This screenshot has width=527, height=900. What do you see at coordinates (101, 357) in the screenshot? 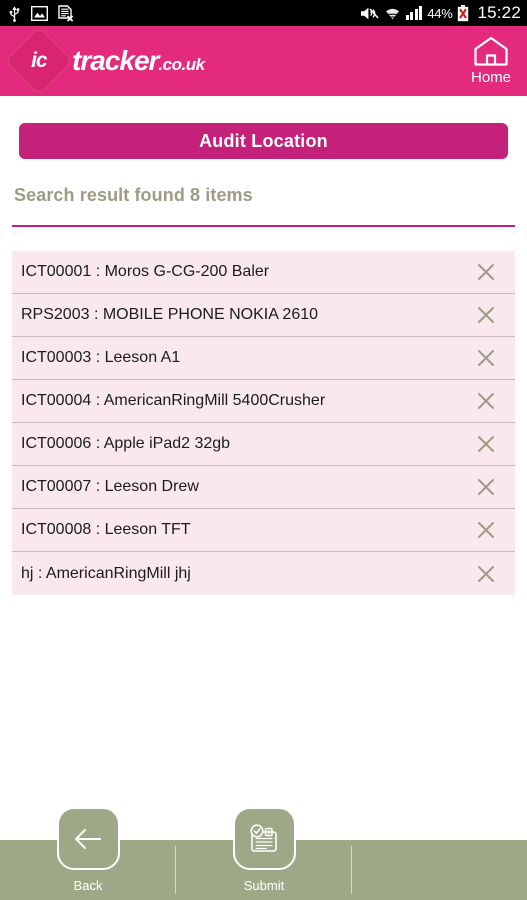
I see `result-item-label: ICT00003 : Leeson A1` at bounding box center [101, 357].